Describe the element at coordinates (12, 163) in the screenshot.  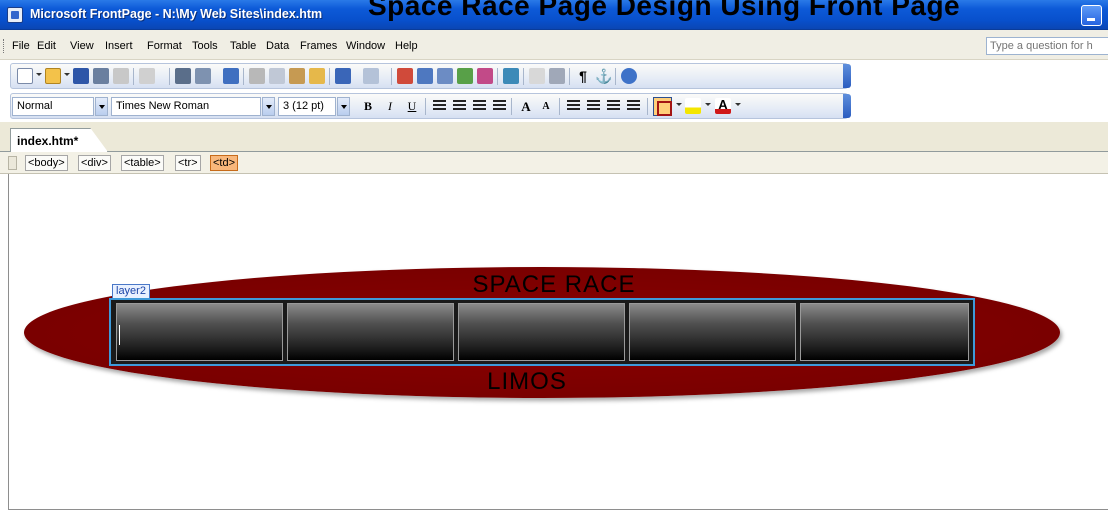
I see `tag-scroll-left-icon` at that location.